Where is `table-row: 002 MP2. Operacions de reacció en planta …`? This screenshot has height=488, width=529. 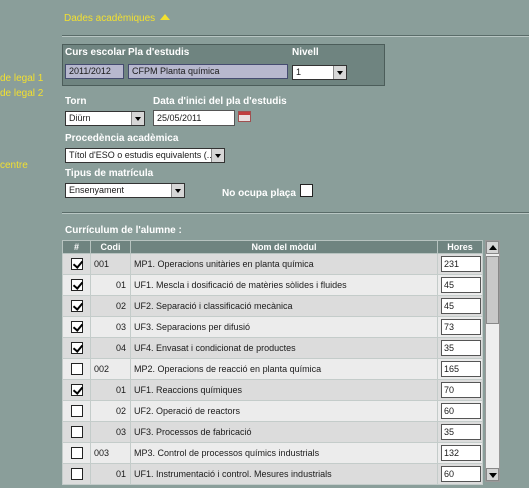
table-row: 002 MP2. Operacions de reacció en planta … is located at coordinates (272, 369).